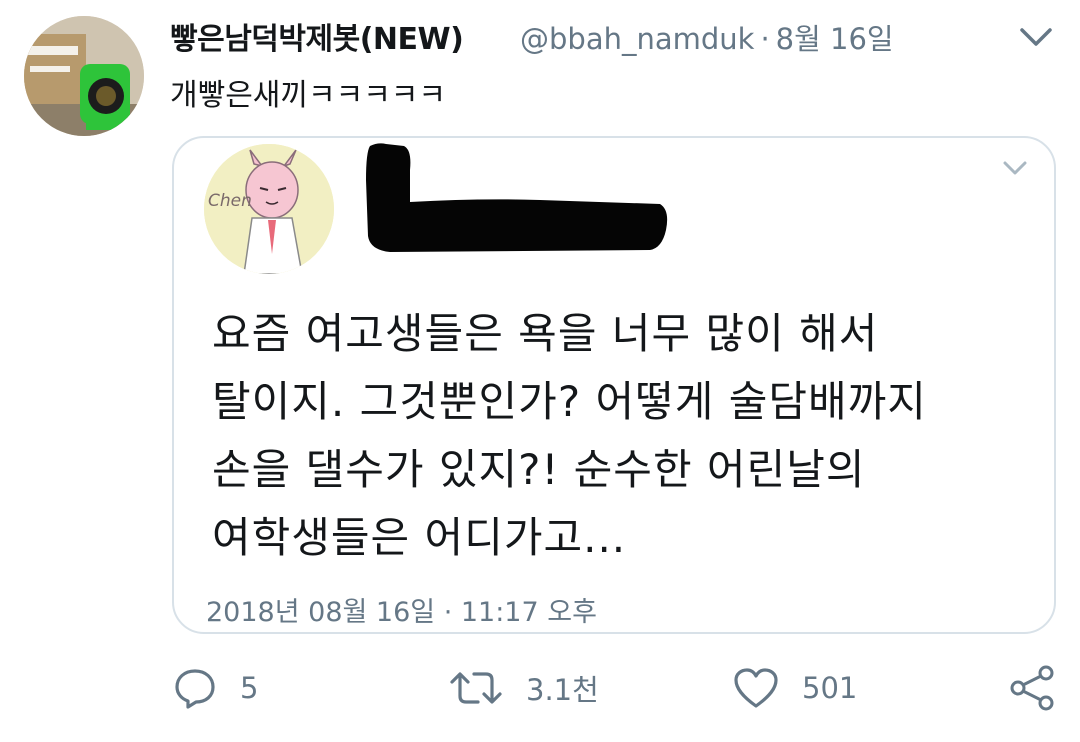  What do you see at coordinates (476, 688) in the screenshot?
I see `retweet-icon` at bounding box center [476, 688].